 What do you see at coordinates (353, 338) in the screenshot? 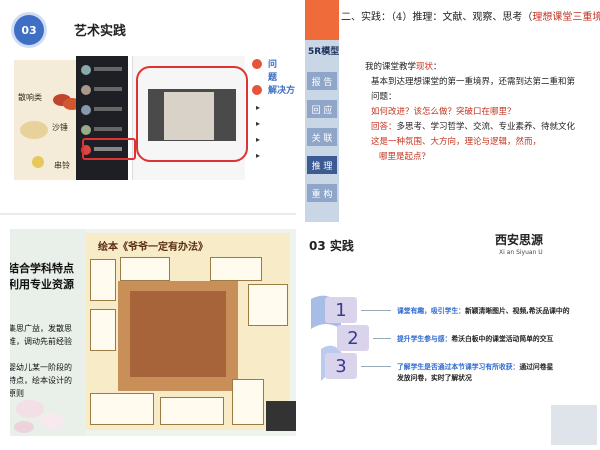
I see `item-number-2: 2` at bounding box center [353, 338].